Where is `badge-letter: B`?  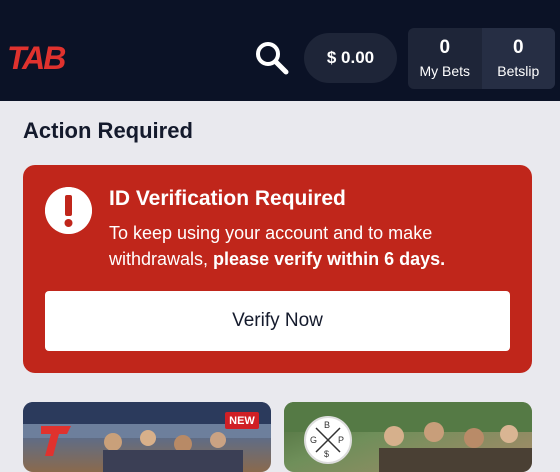
badge-letter: B is located at coordinates (327, 425).